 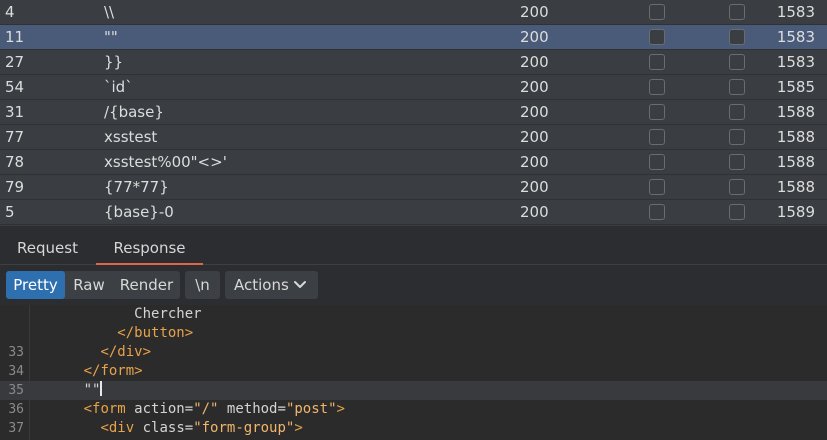 I want to click on table-row: 77 xsstest 200 1588, so click(x=413, y=137).